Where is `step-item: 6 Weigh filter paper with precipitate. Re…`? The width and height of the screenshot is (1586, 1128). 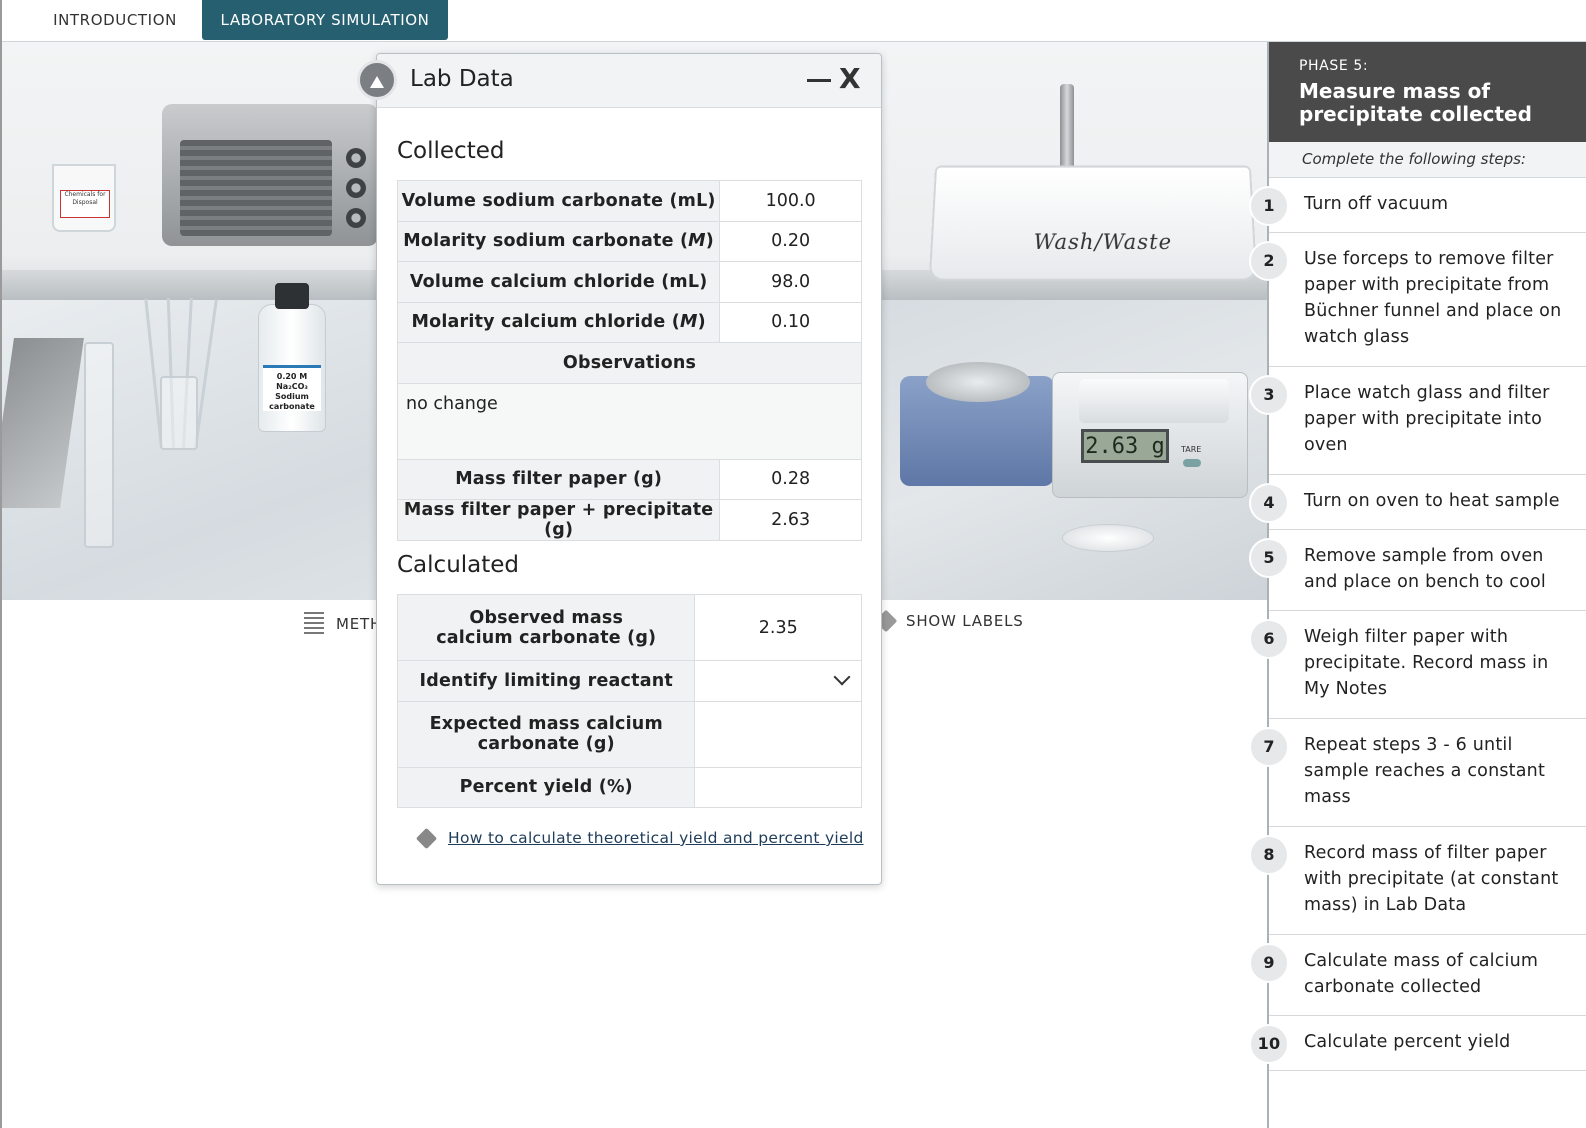
step-item: 6 Weigh filter paper with precipitate. Re… is located at coordinates (1427, 665).